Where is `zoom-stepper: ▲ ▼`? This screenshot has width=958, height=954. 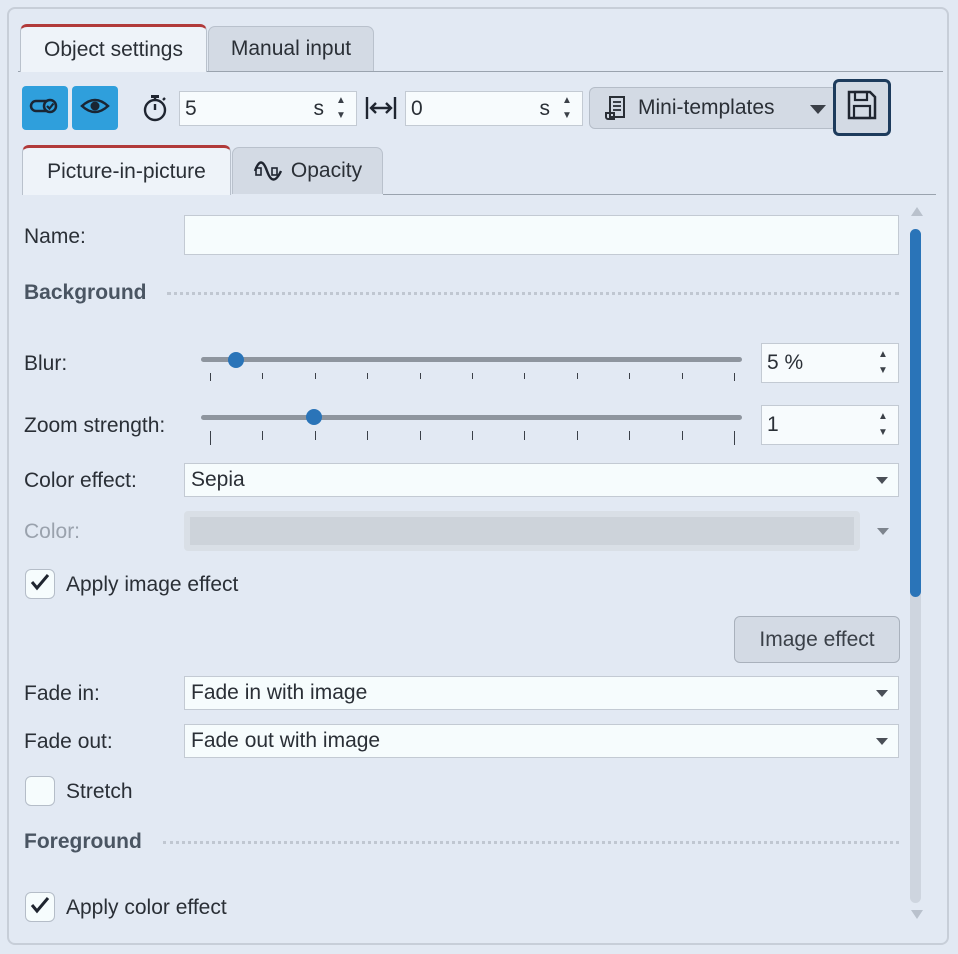
zoom-stepper: ▲ ▼ is located at coordinates (885, 425).